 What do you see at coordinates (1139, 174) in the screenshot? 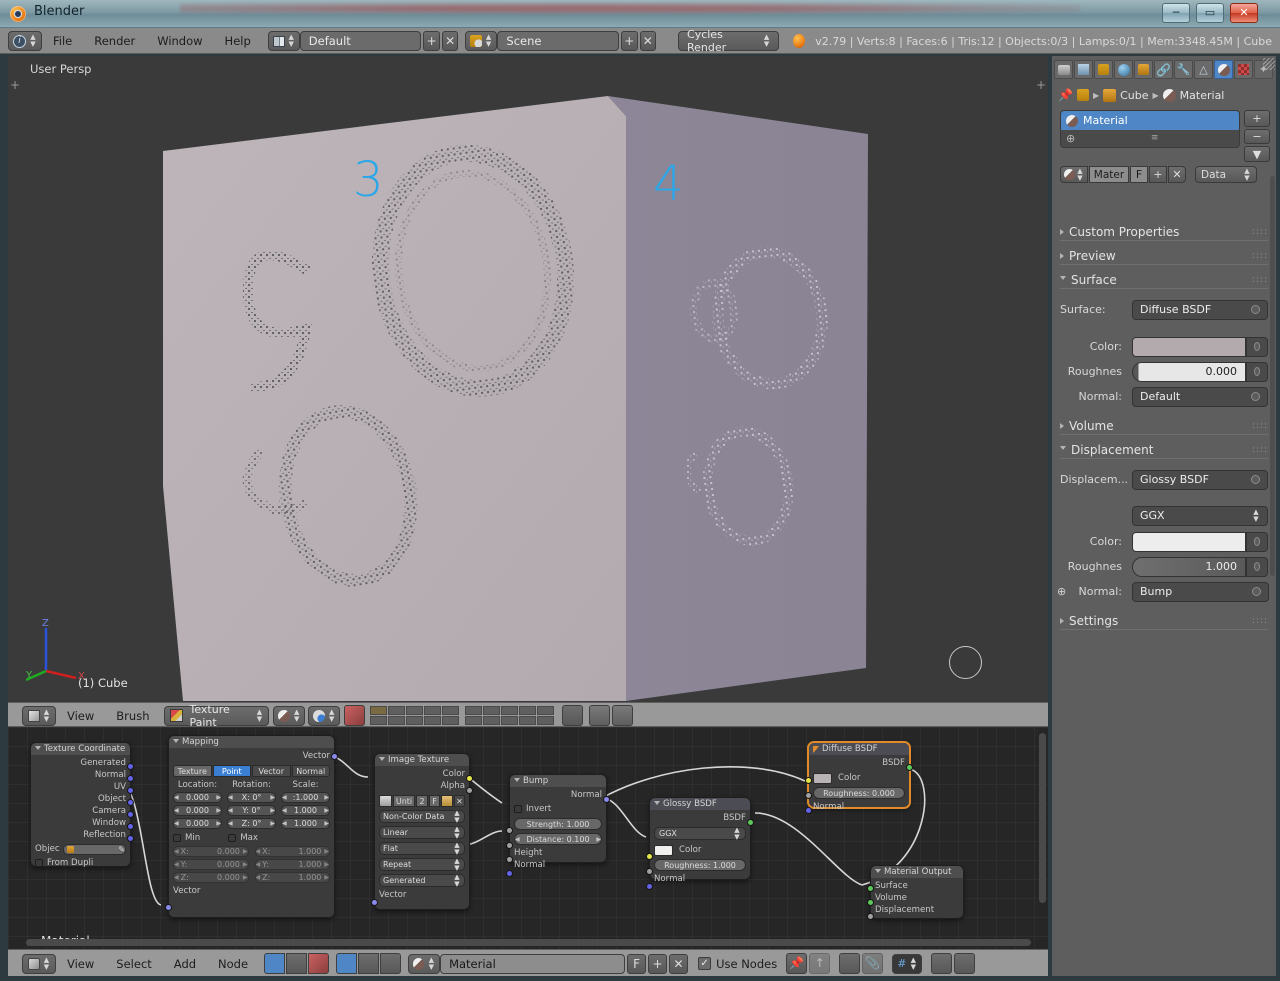
I see `material-fake-user-button: F` at bounding box center [1139, 174].